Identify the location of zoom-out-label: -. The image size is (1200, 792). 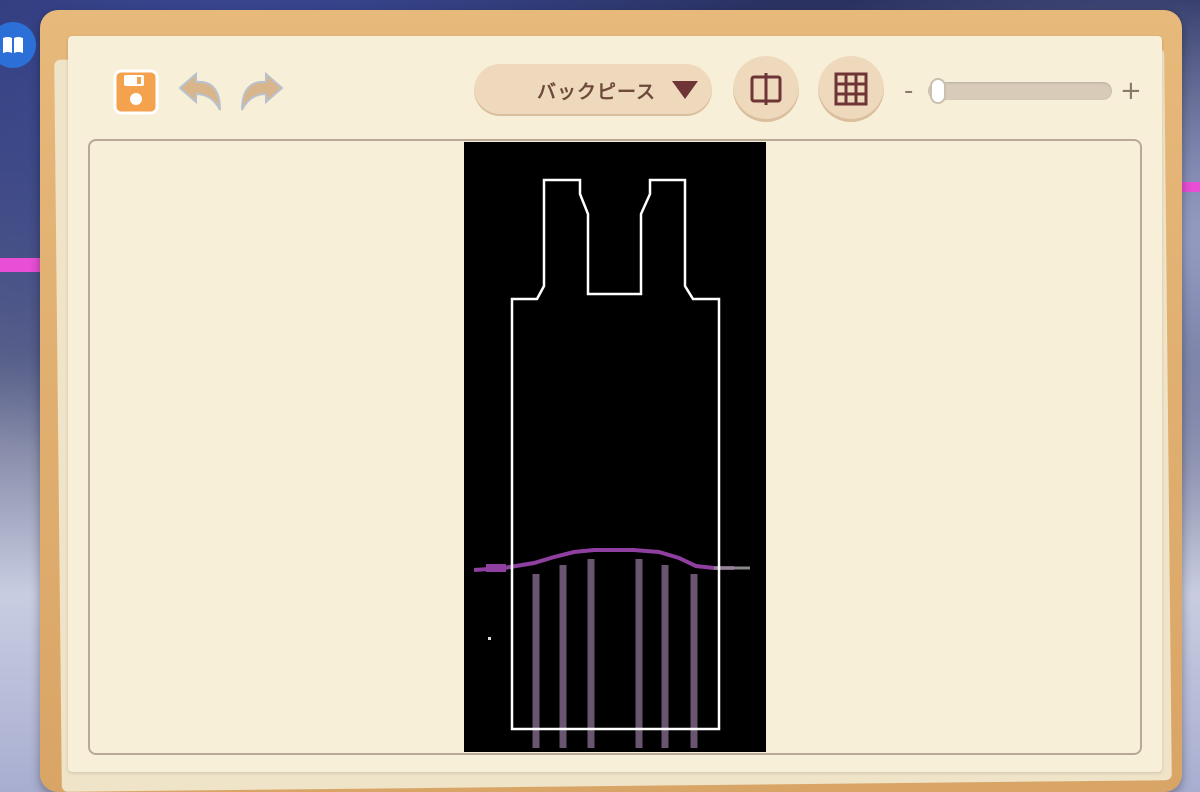
(908, 91).